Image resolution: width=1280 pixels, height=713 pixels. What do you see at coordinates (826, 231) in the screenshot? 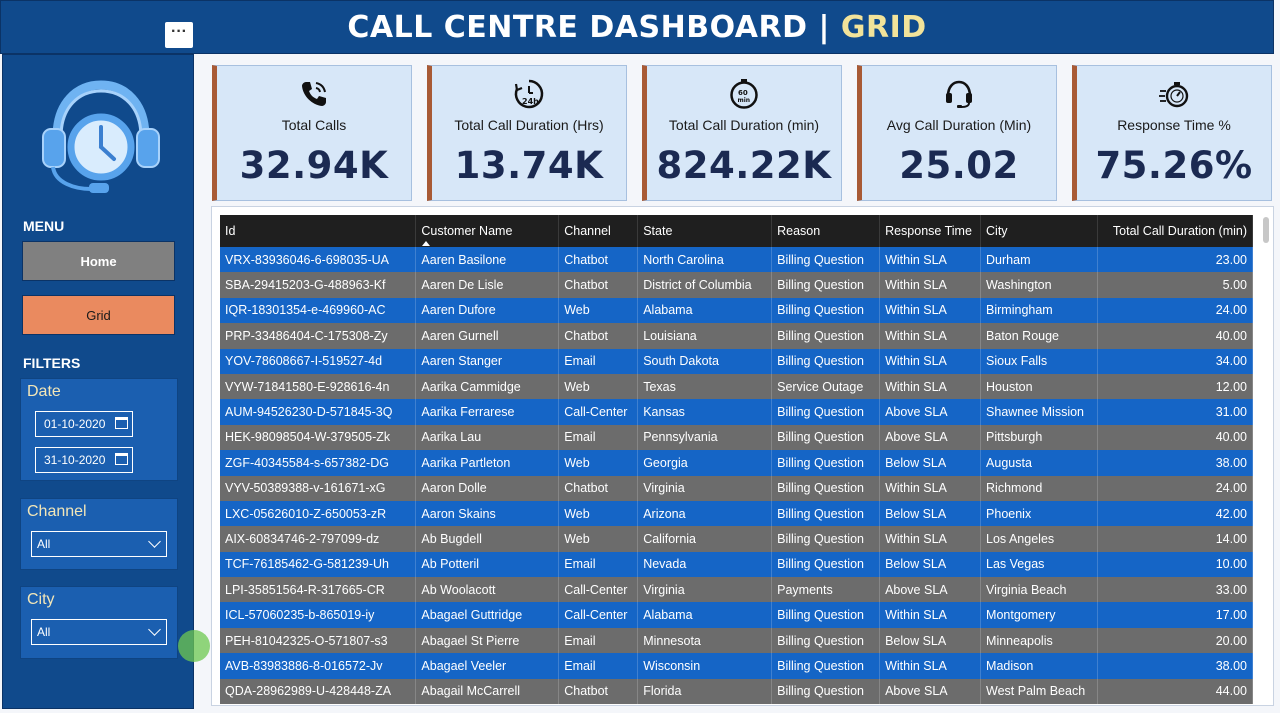
I see `column-header-reason: Reason` at bounding box center [826, 231].